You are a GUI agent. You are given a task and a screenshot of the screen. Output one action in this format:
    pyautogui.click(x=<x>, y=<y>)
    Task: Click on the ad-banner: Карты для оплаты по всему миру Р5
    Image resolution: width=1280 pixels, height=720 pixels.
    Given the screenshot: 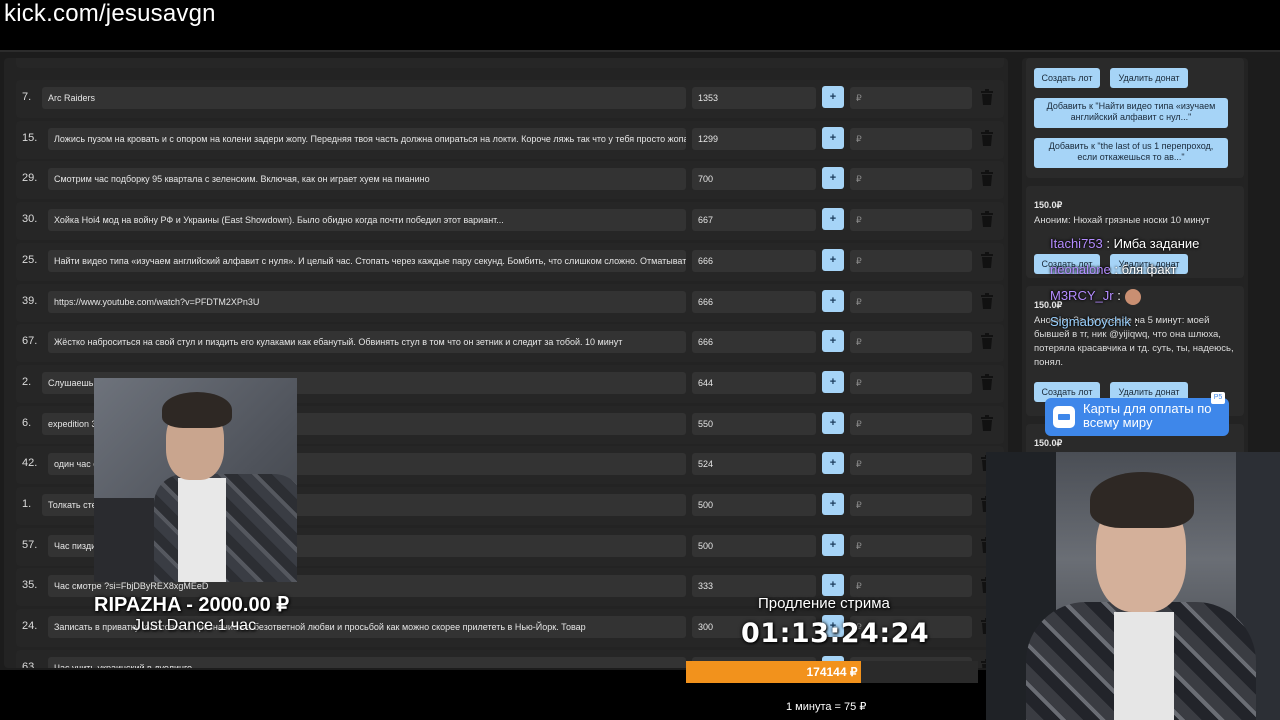 What is the action you would take?
    pyautogui.click(x=1137, y=414)
    